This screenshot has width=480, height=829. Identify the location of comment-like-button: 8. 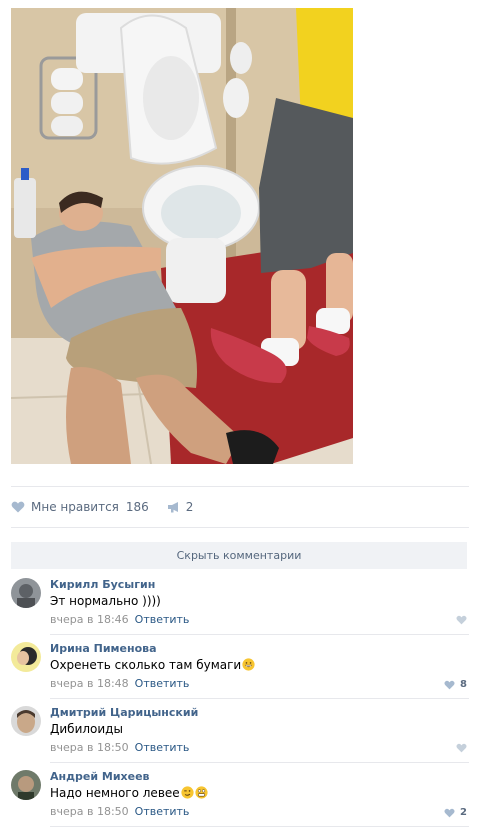
(455, 684).